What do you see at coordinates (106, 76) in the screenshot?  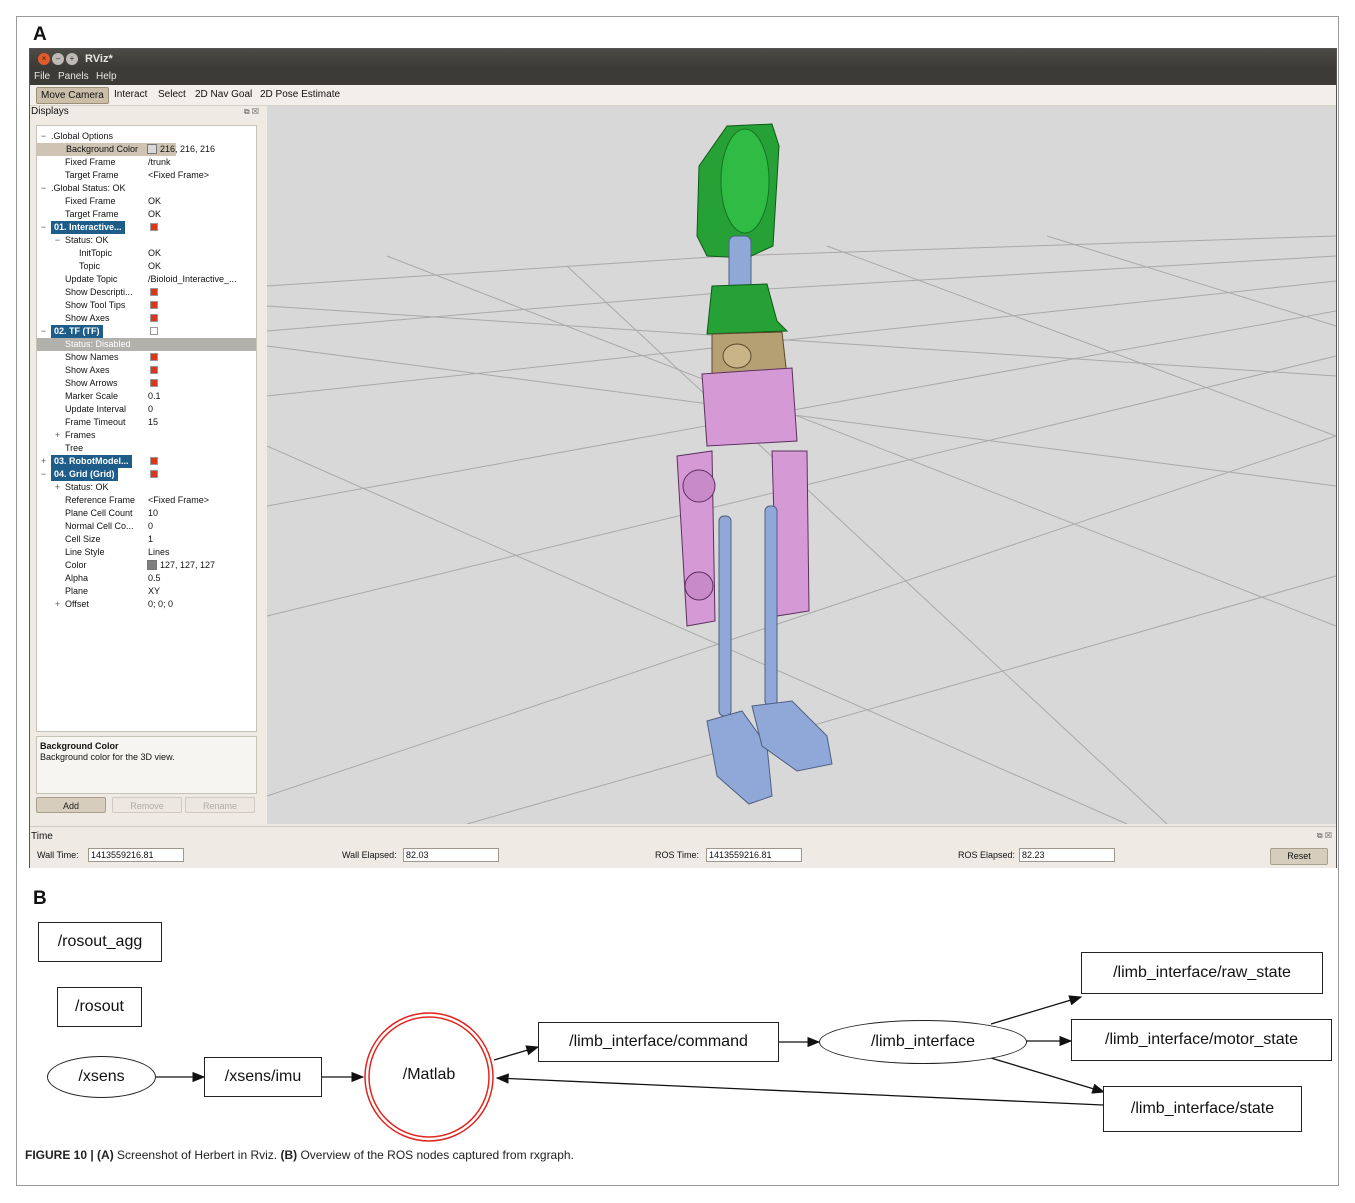 I see `menu-help: Help` at bounding box center [106, 76].